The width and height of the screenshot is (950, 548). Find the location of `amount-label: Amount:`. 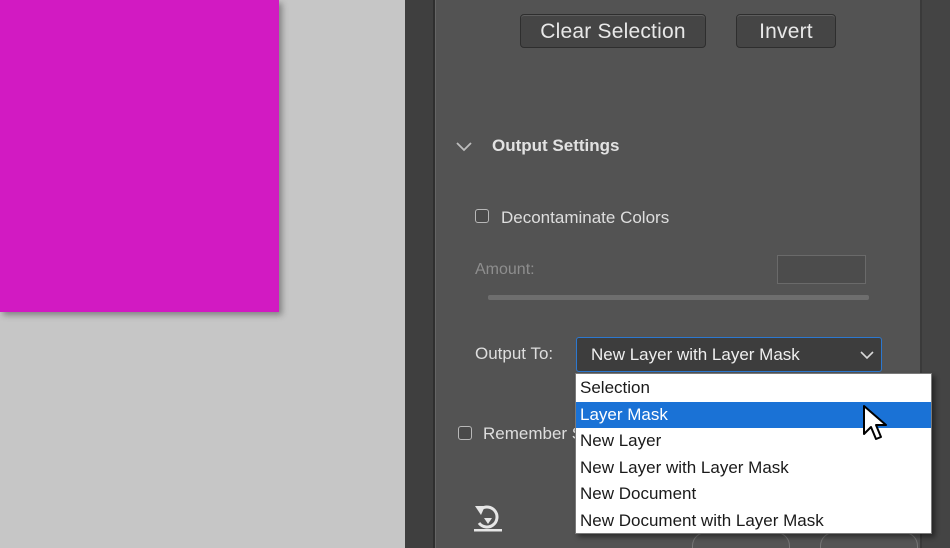

amount-label: Amount: is located at coordinates (505, 269).